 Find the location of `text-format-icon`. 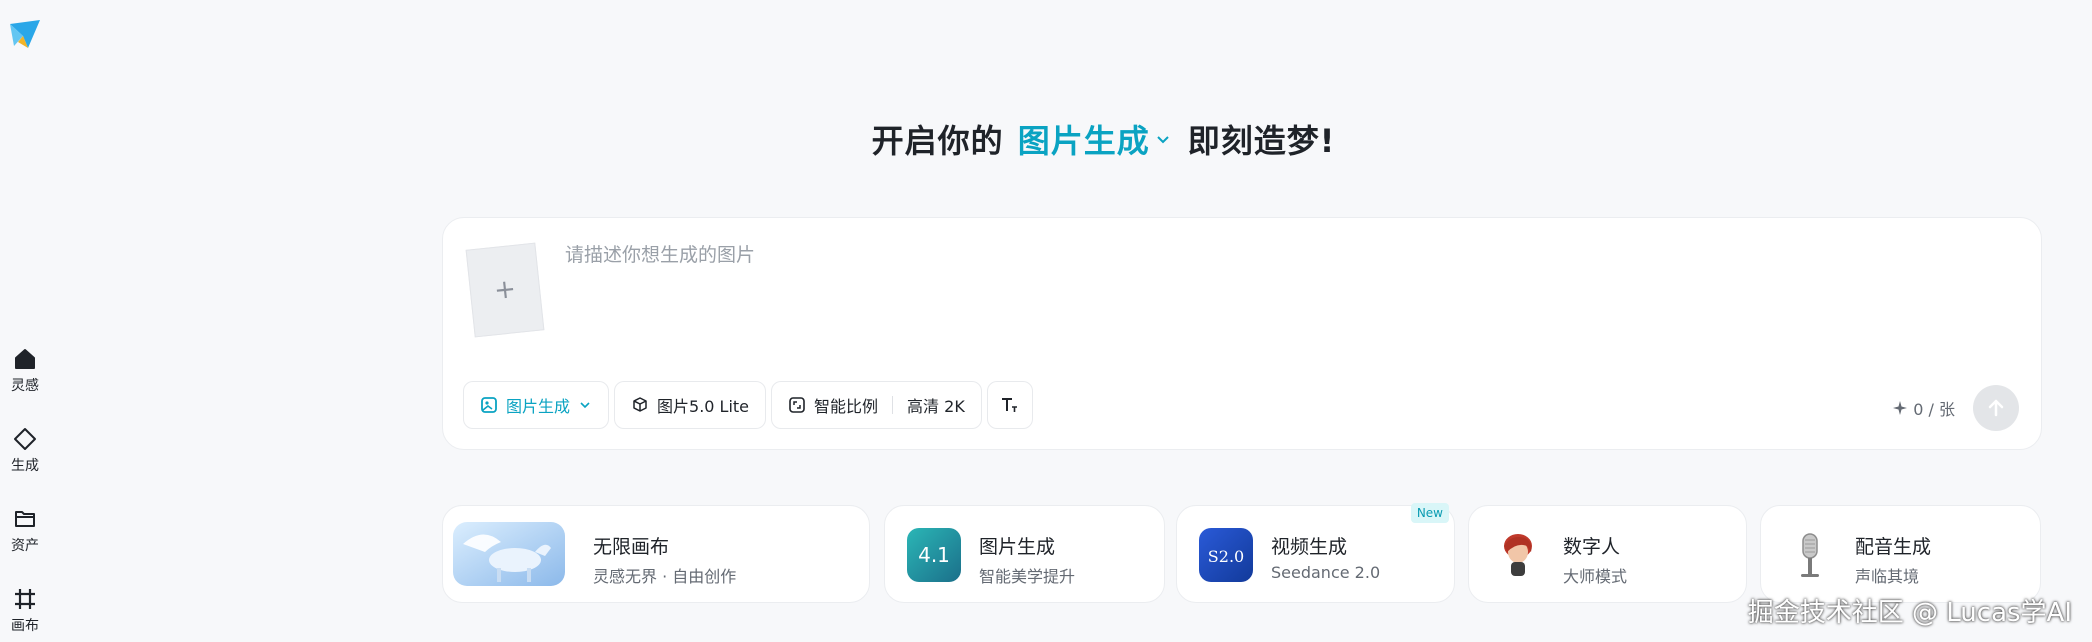

text-format-icon is located at coordinates (1009, 405).